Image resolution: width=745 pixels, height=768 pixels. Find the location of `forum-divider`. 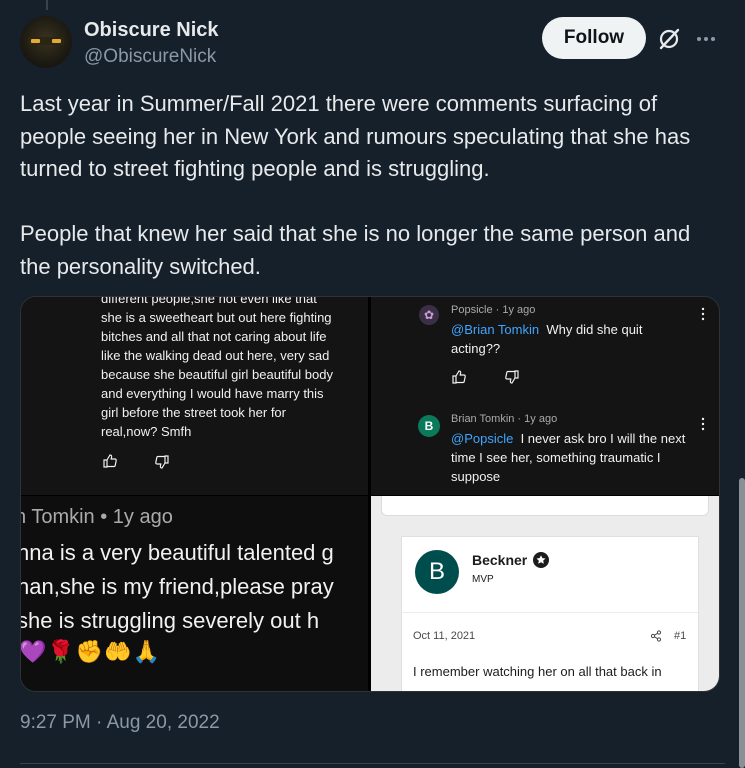

forum-divider is located at coordinates (550, 612).